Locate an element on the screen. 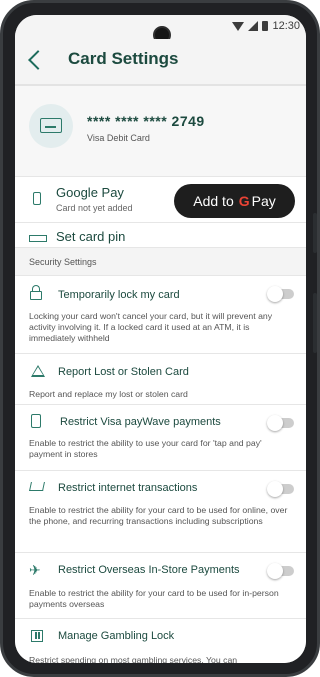  add-to-google-pay-button: Add to G Pay is located at coordinates (234, 201).